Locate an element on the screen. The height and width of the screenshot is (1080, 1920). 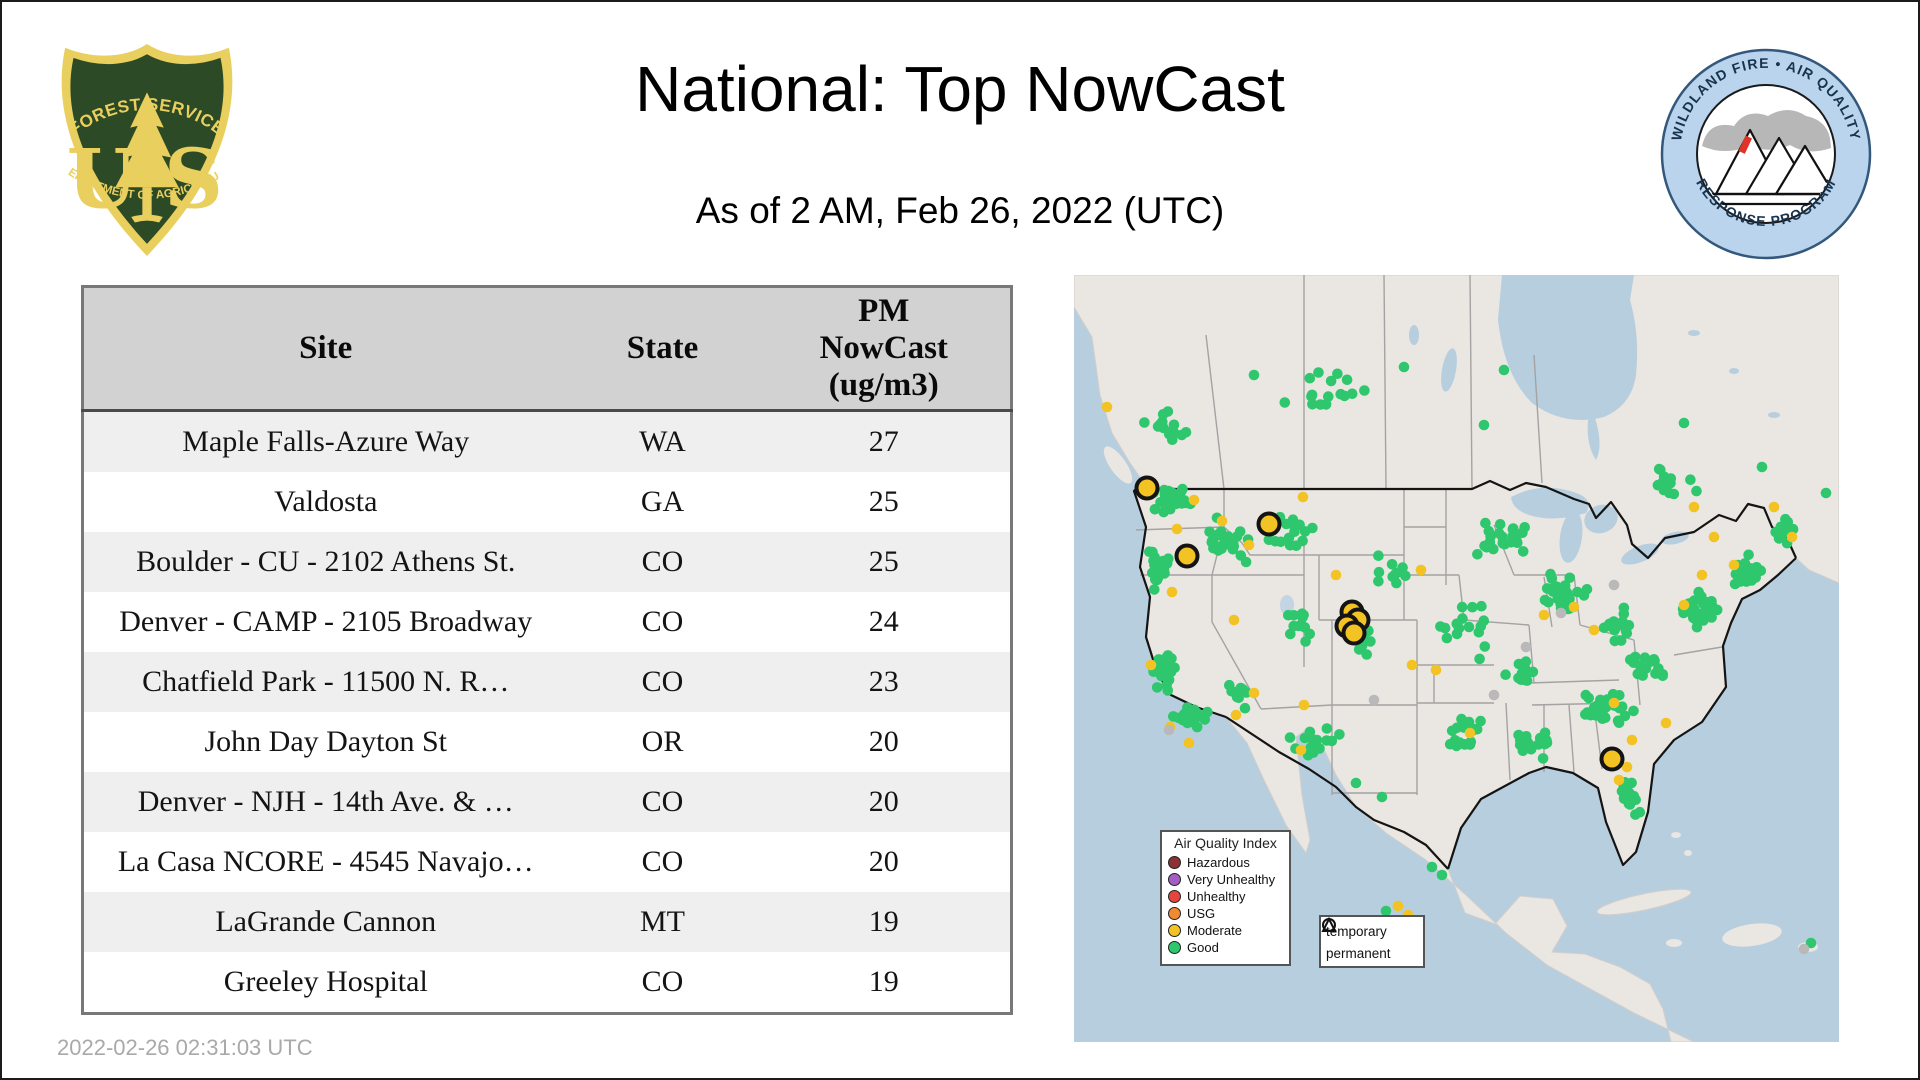
table-row: Boulder - CU - 2102 Athens St. CO 25 is located at coordinates (547, 562).